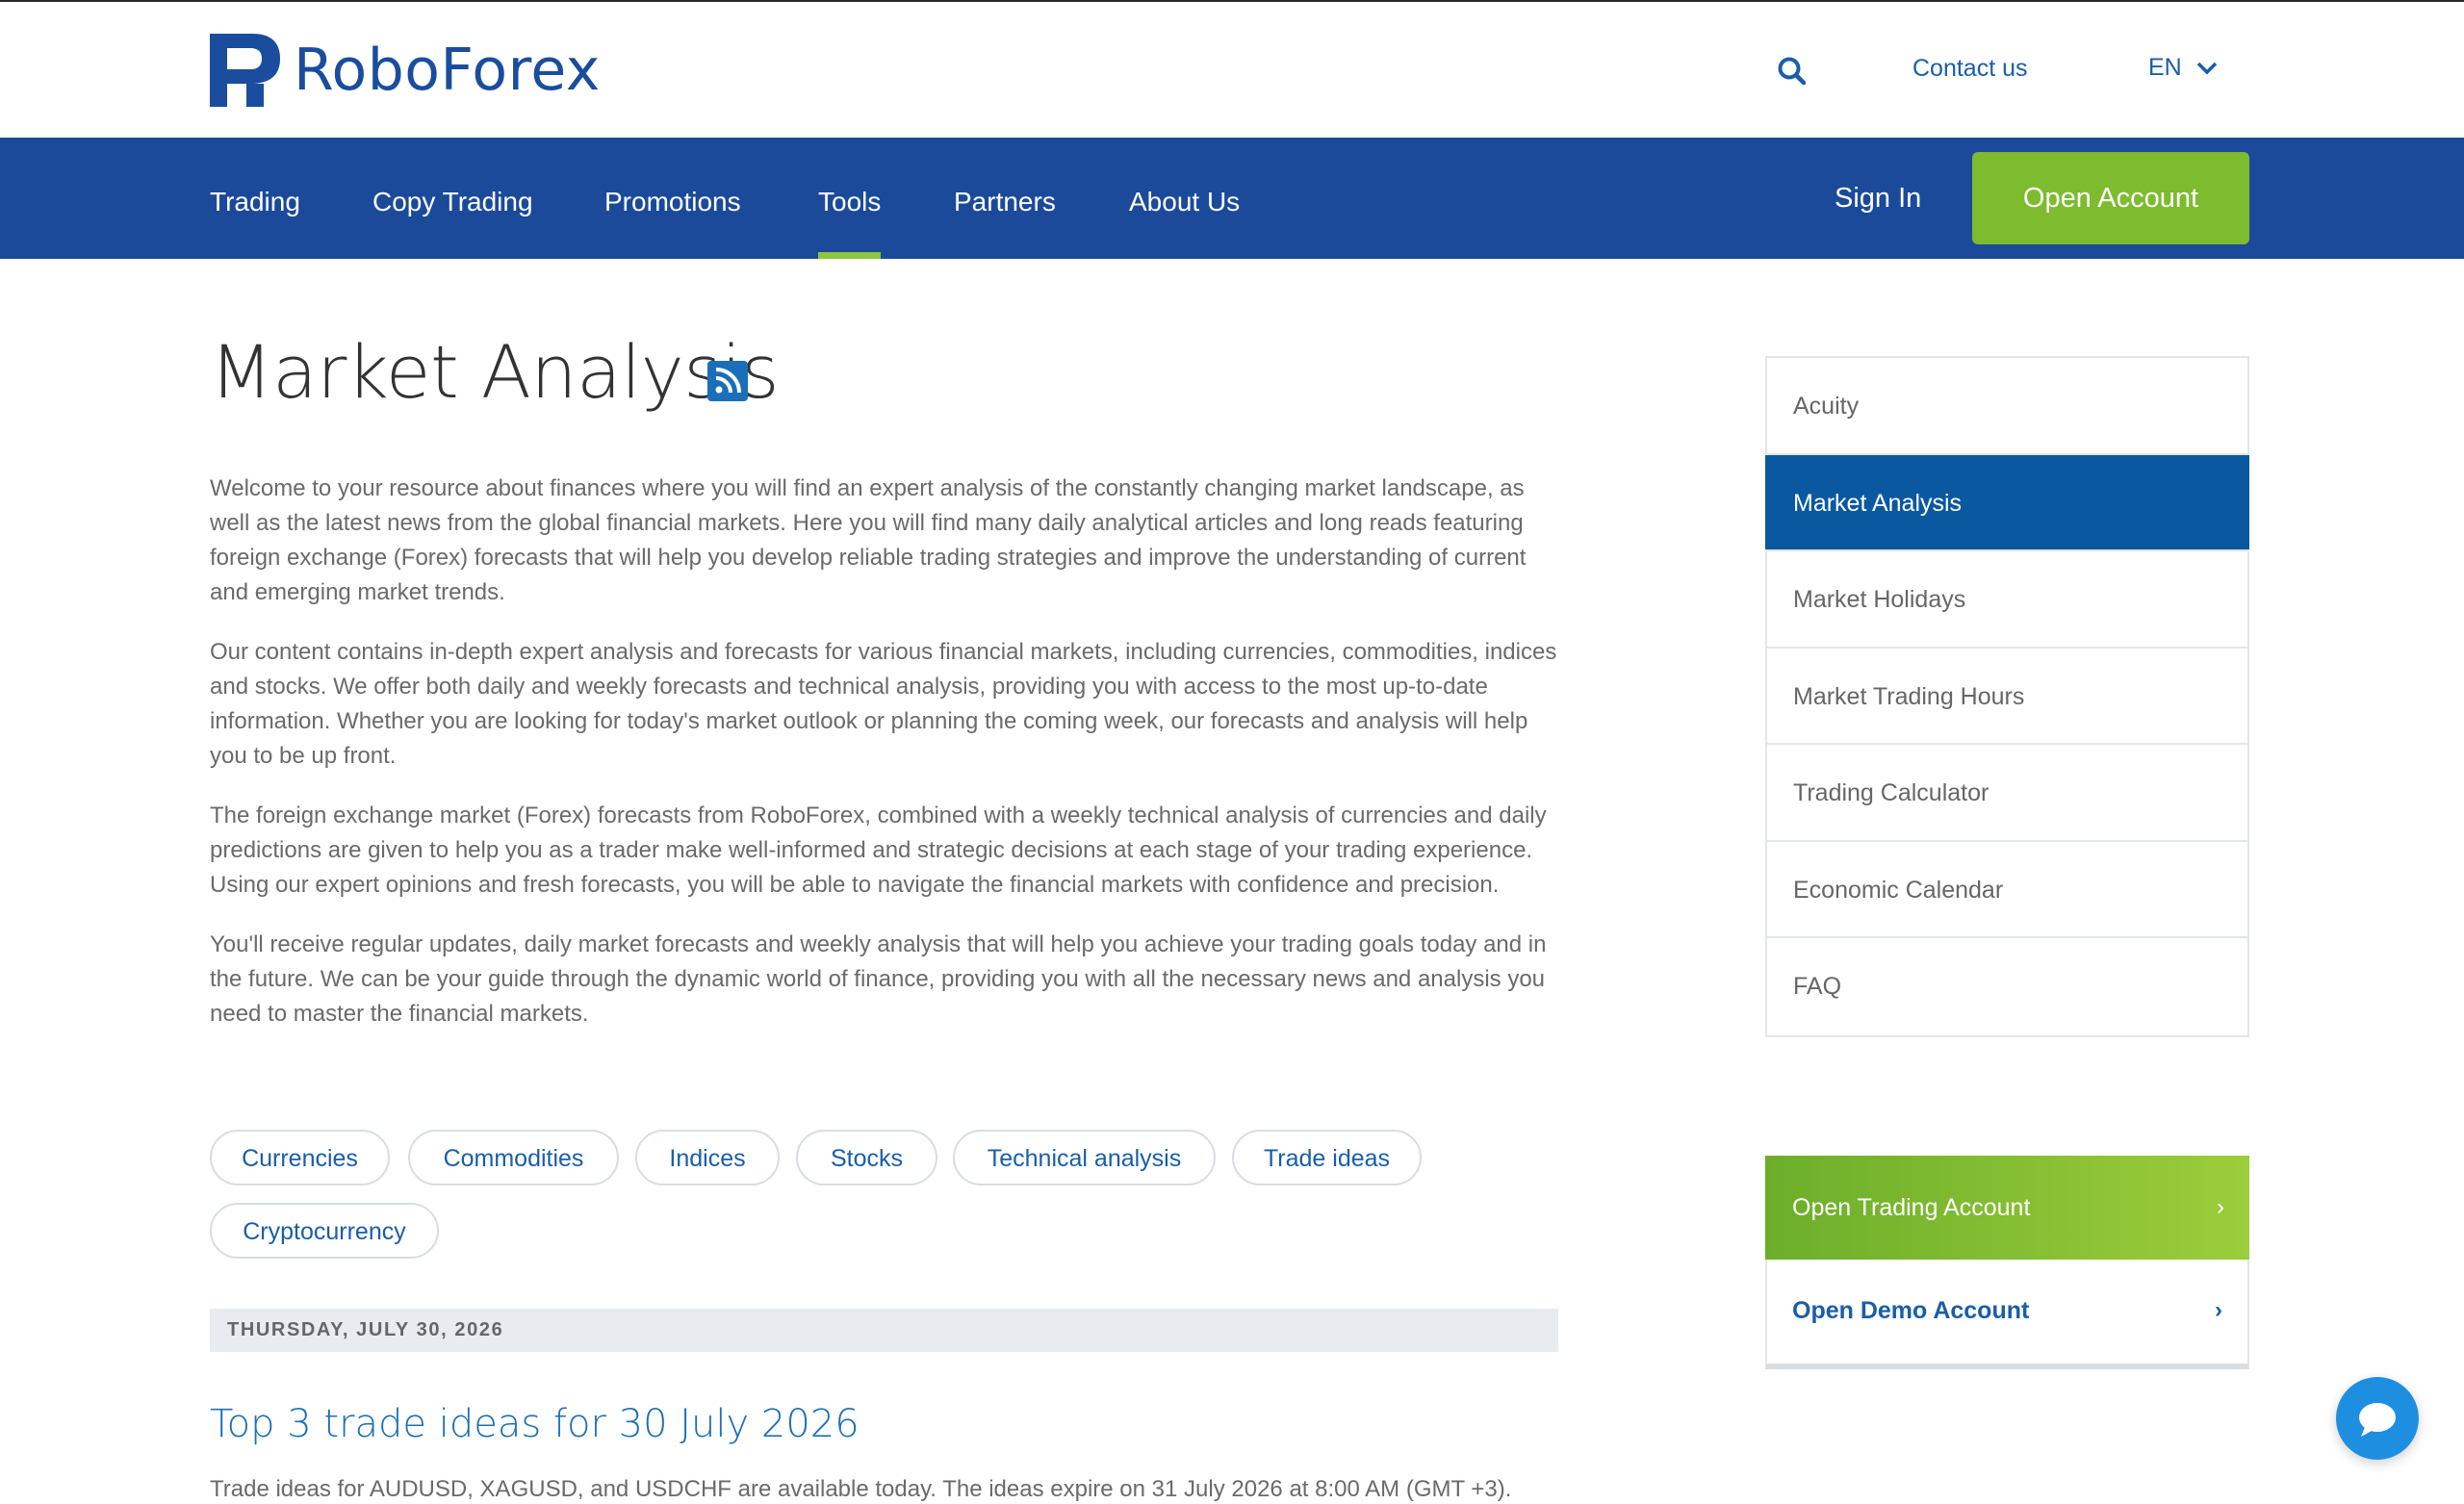 Image resolution: width=2464 pixels, height=1504 pixels. I want to click on open-account-button: Open Account, so click(2110, 198).